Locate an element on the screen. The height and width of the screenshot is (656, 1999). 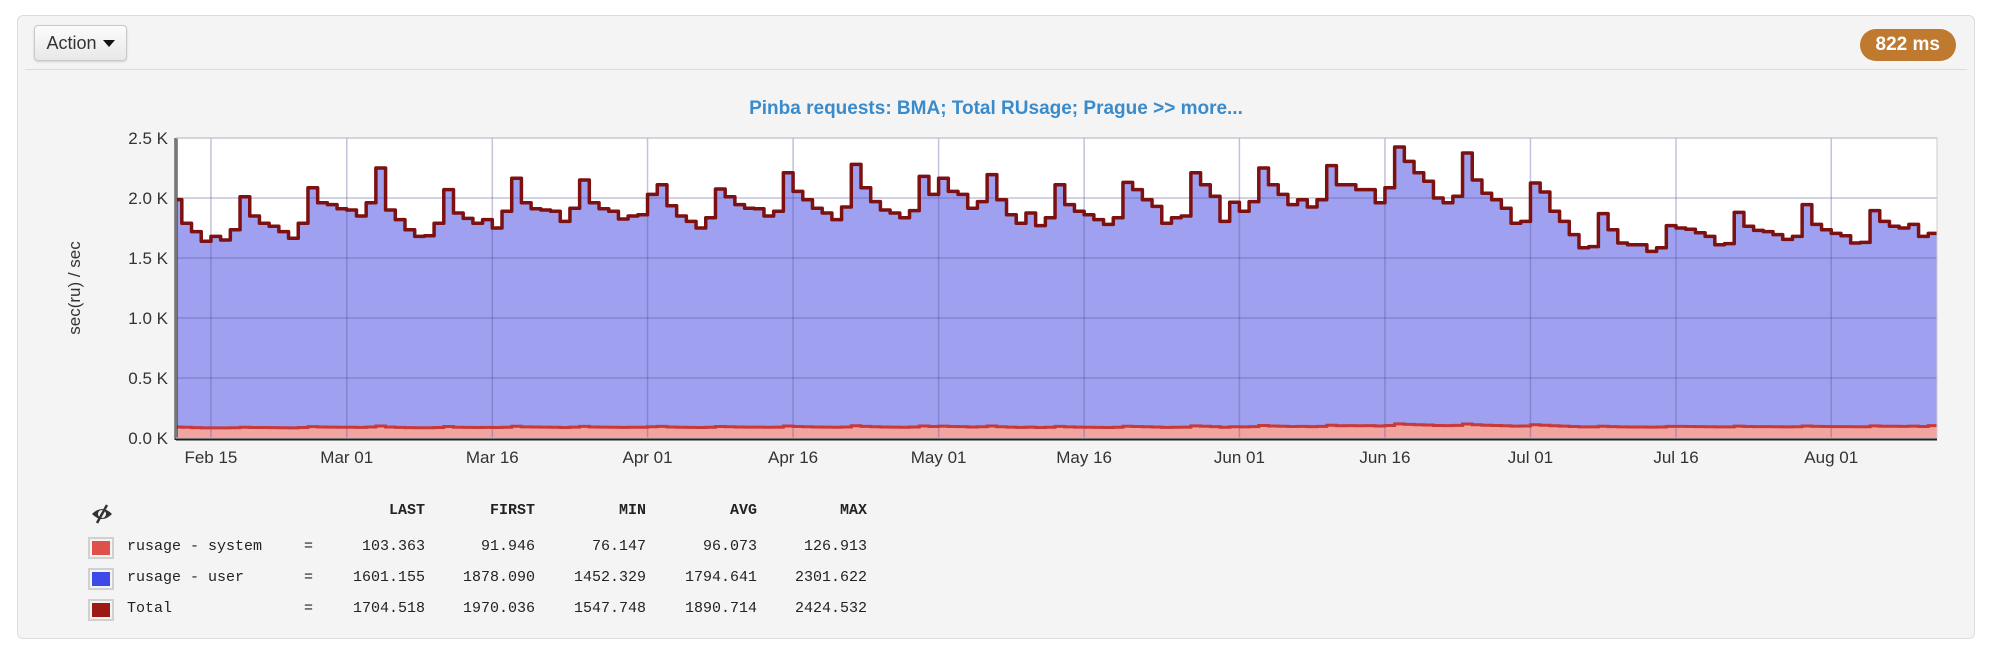
legend-value: 1547.748 is located at coordinates (609, 608).